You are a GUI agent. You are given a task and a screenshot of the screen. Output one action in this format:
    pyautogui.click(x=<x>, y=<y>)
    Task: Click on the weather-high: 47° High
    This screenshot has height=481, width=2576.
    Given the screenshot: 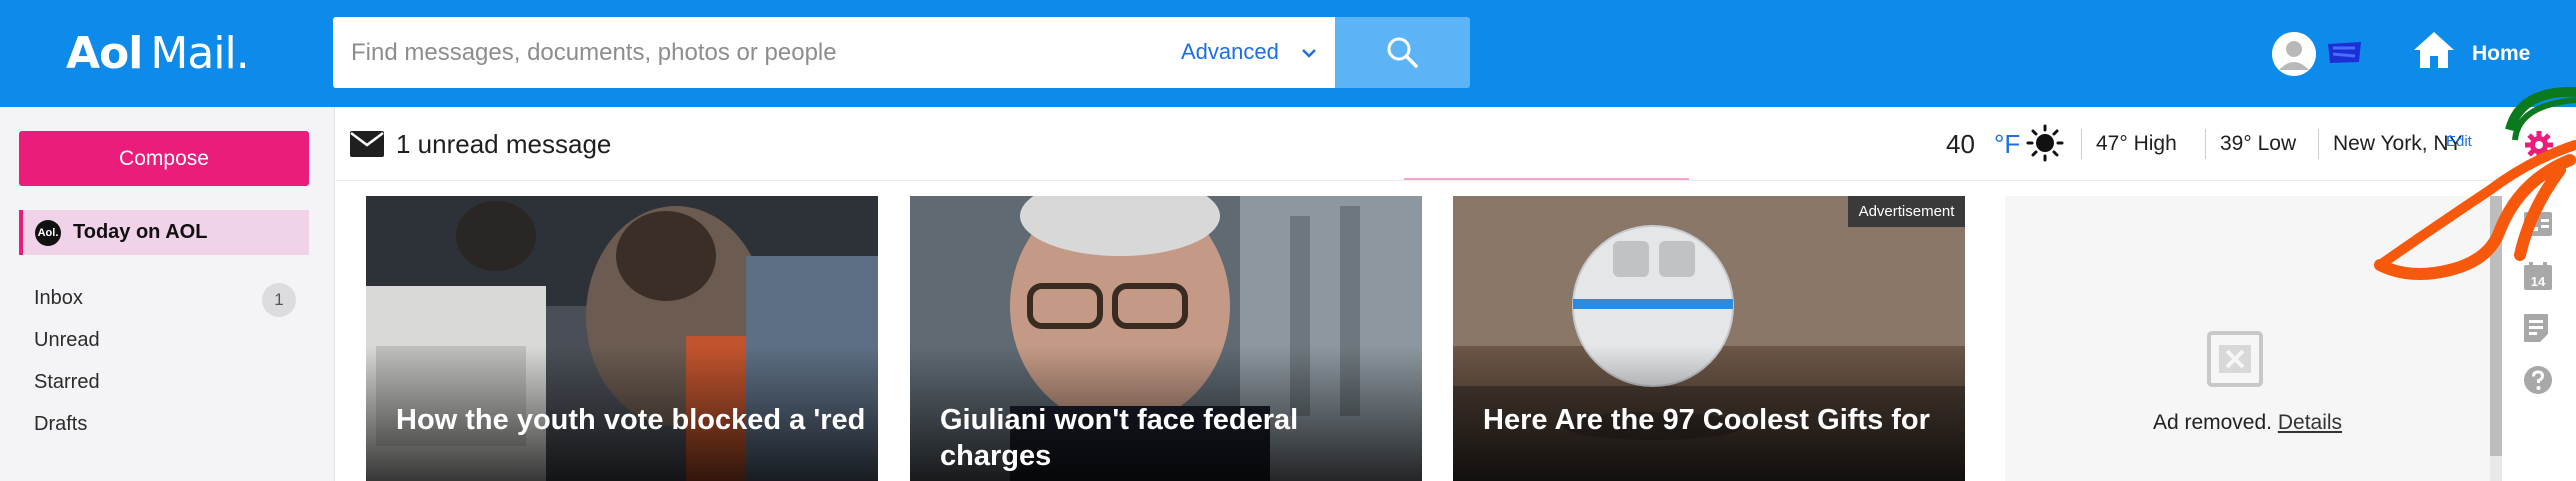 What is the action you would take?
    pyautogui.click(x=2136, y=143)
    